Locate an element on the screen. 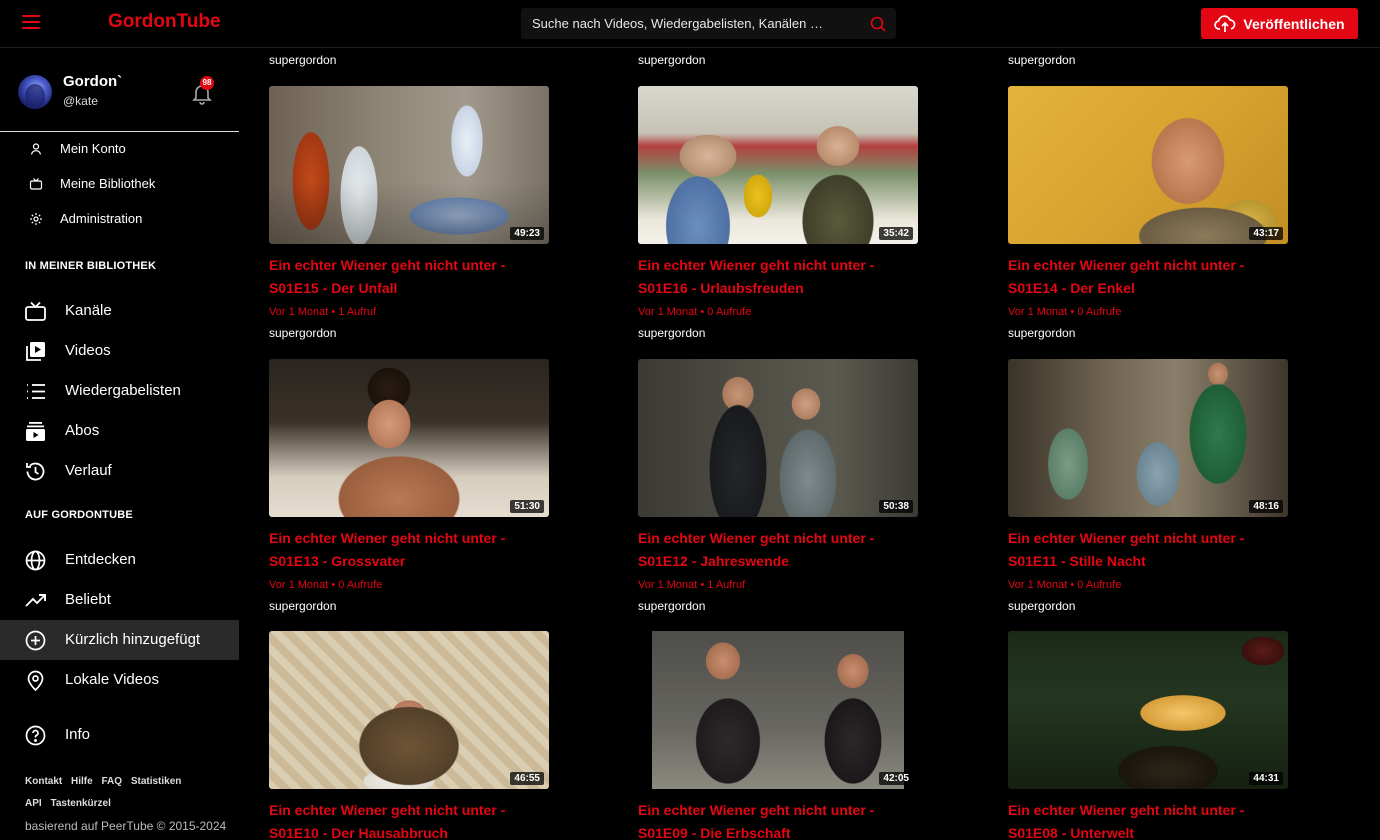 The width and height of the screenshot is (1380, 840). video-thumbnail: 43:17 is located at coordinates (1148, 165).